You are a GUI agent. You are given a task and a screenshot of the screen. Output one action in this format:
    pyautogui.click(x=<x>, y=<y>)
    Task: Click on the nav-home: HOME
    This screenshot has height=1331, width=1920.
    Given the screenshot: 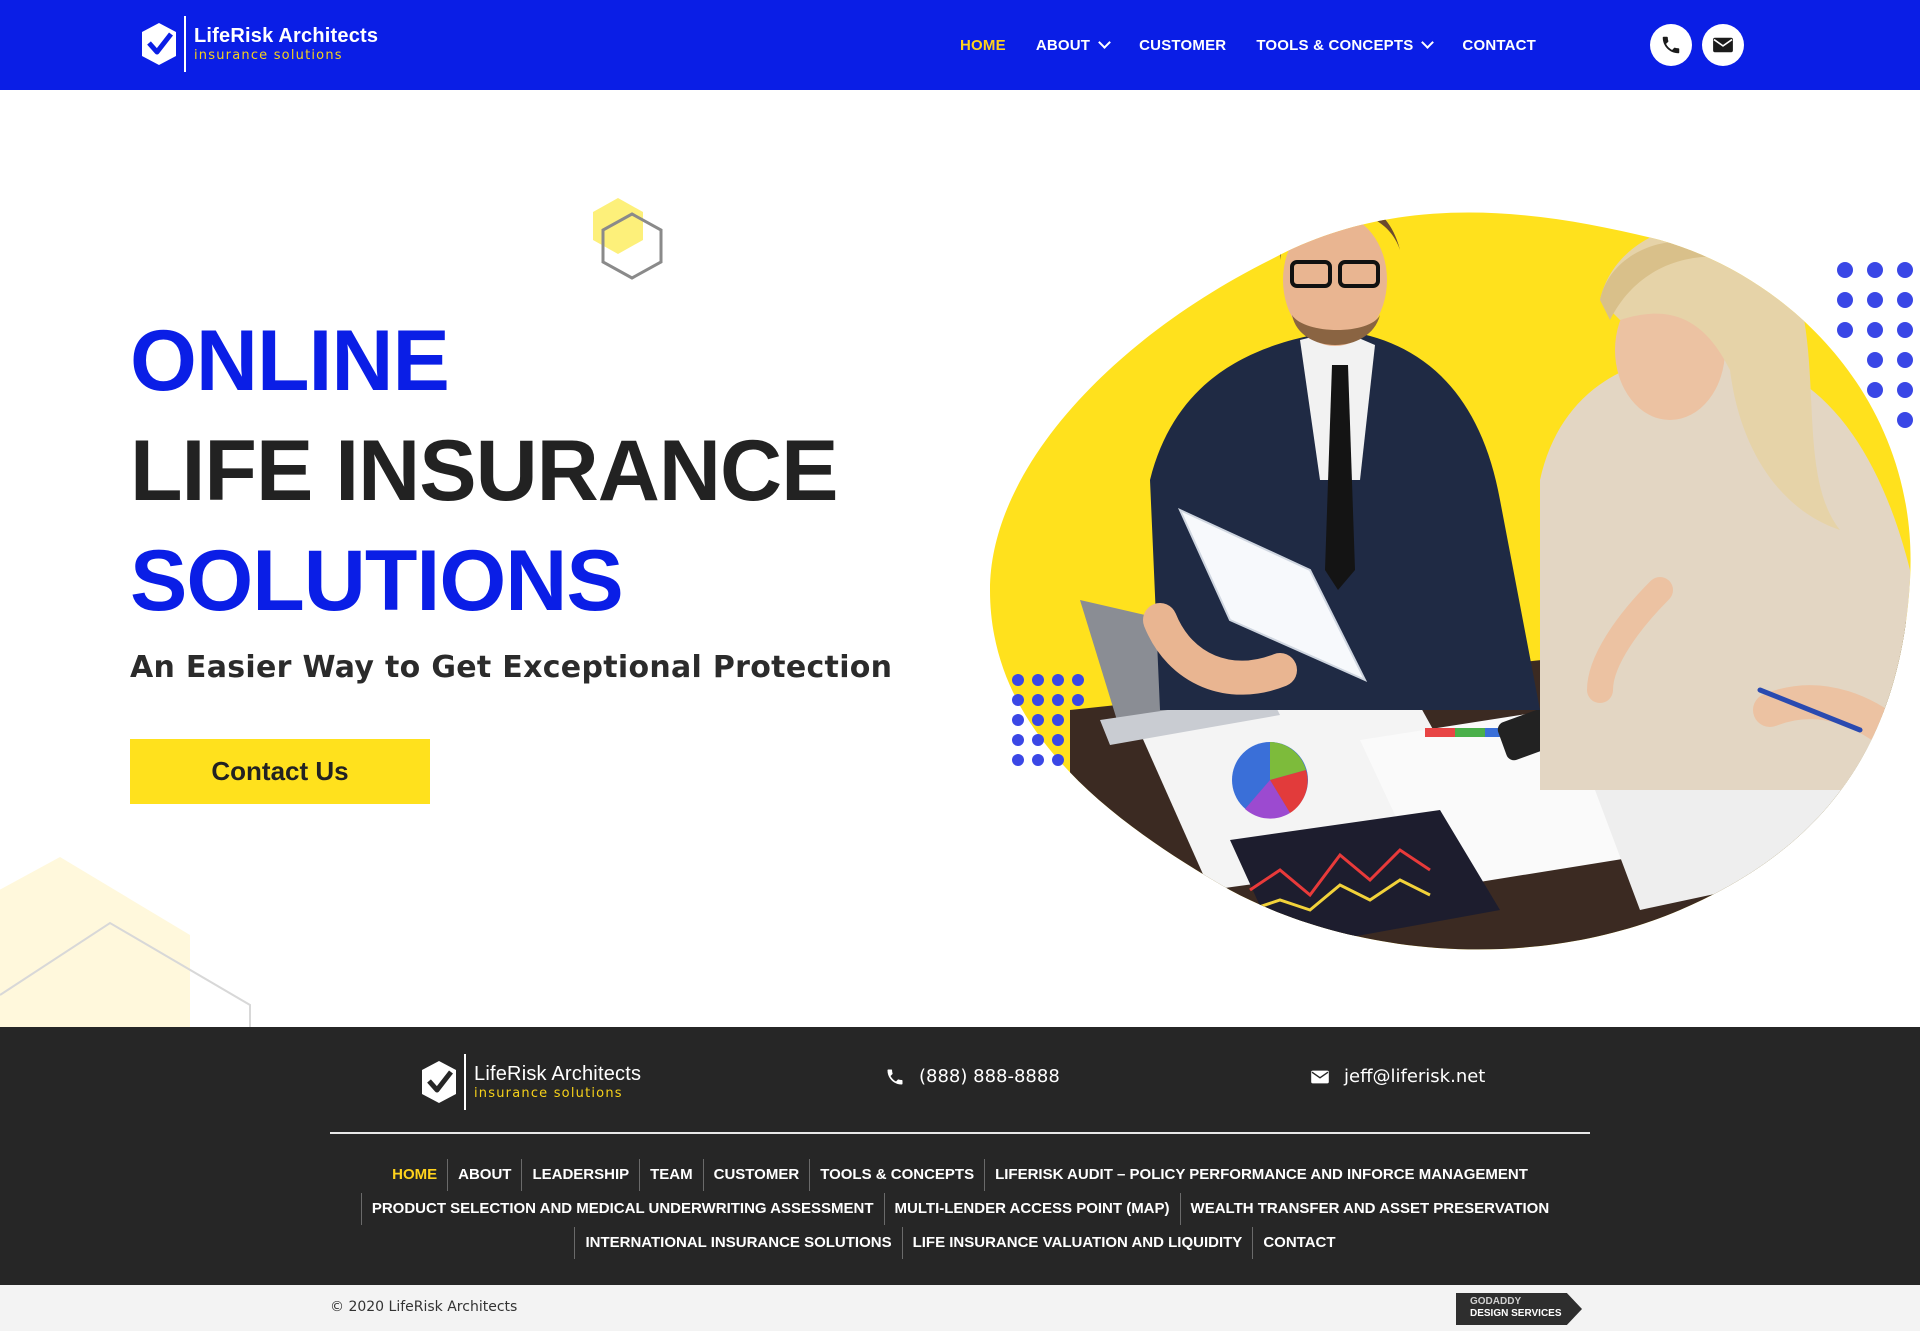 What is the action you would take?
    pyautogui.click(x=983, y=45)
    